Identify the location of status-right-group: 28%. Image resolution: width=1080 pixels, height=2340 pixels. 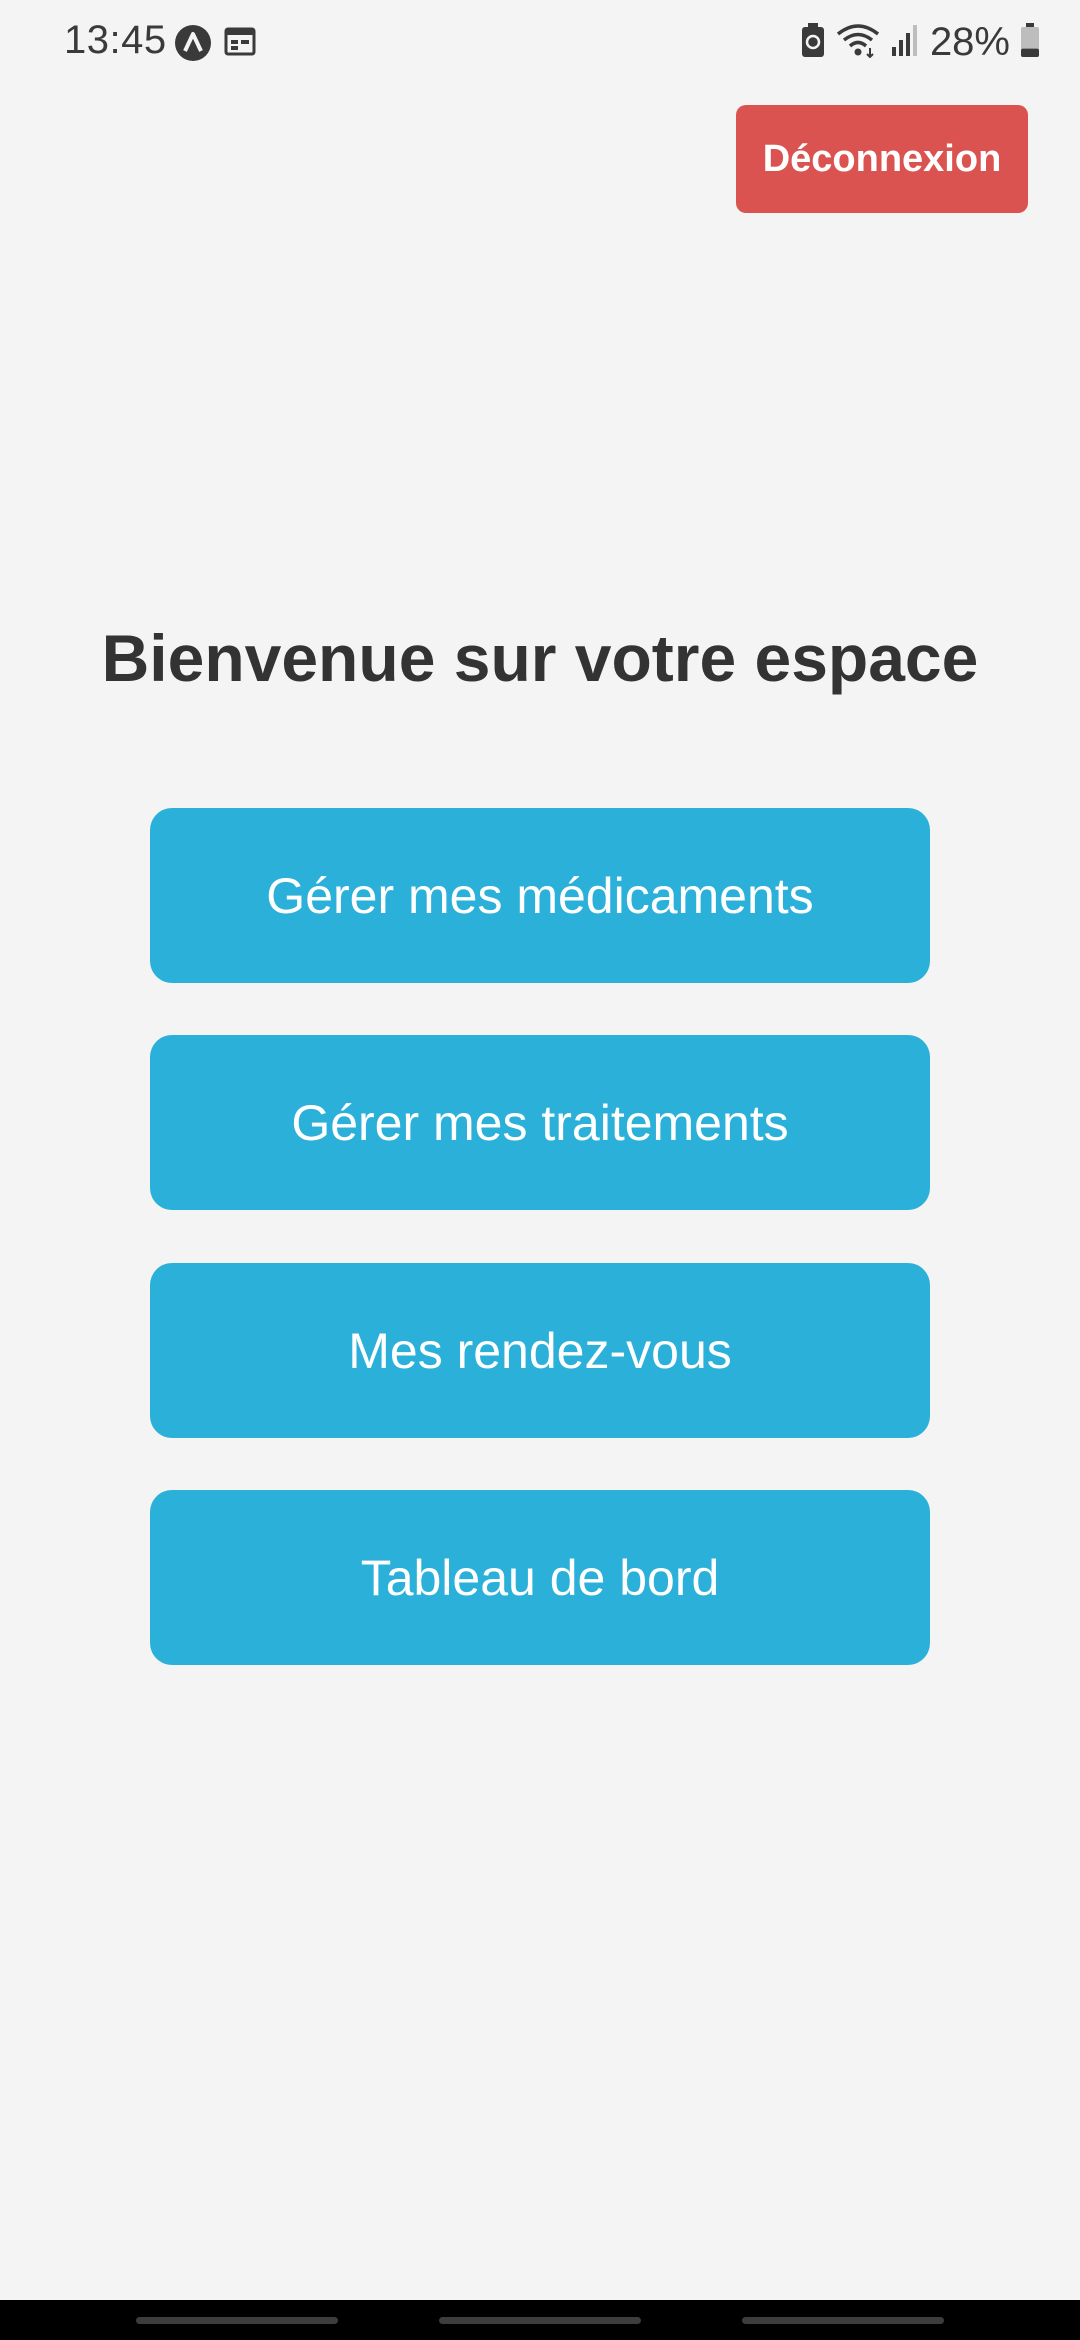
(920, 42).